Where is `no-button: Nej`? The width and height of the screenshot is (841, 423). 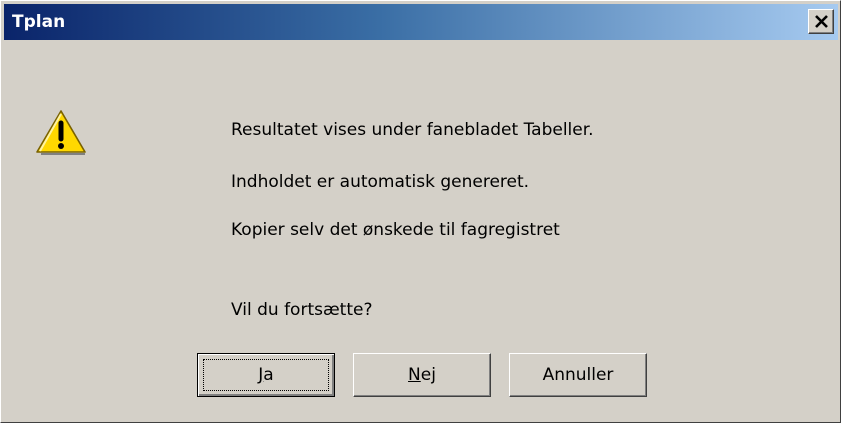
no-button: Nej is located at coordinates (422, 375).